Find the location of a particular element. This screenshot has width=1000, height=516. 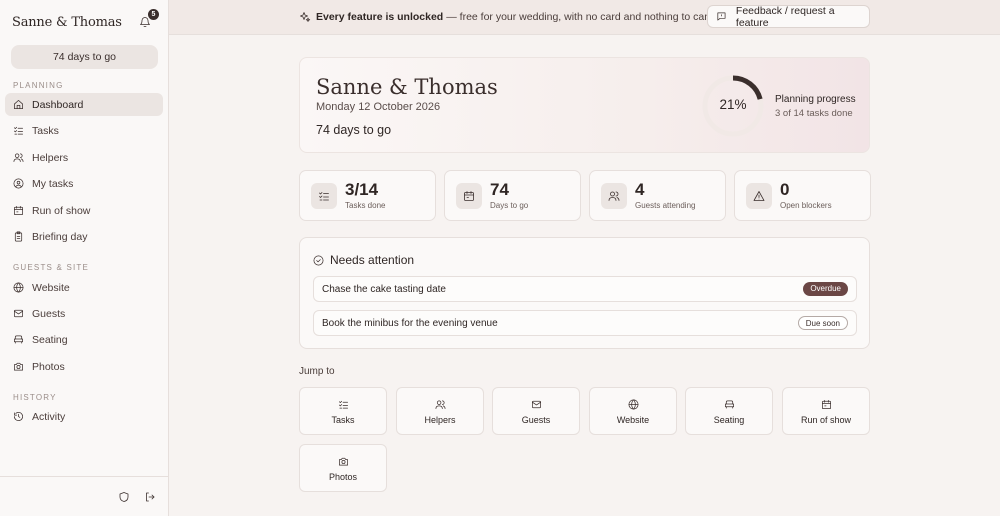

jump-tile-helpers: Helpers is located at coordinates (440, 411).